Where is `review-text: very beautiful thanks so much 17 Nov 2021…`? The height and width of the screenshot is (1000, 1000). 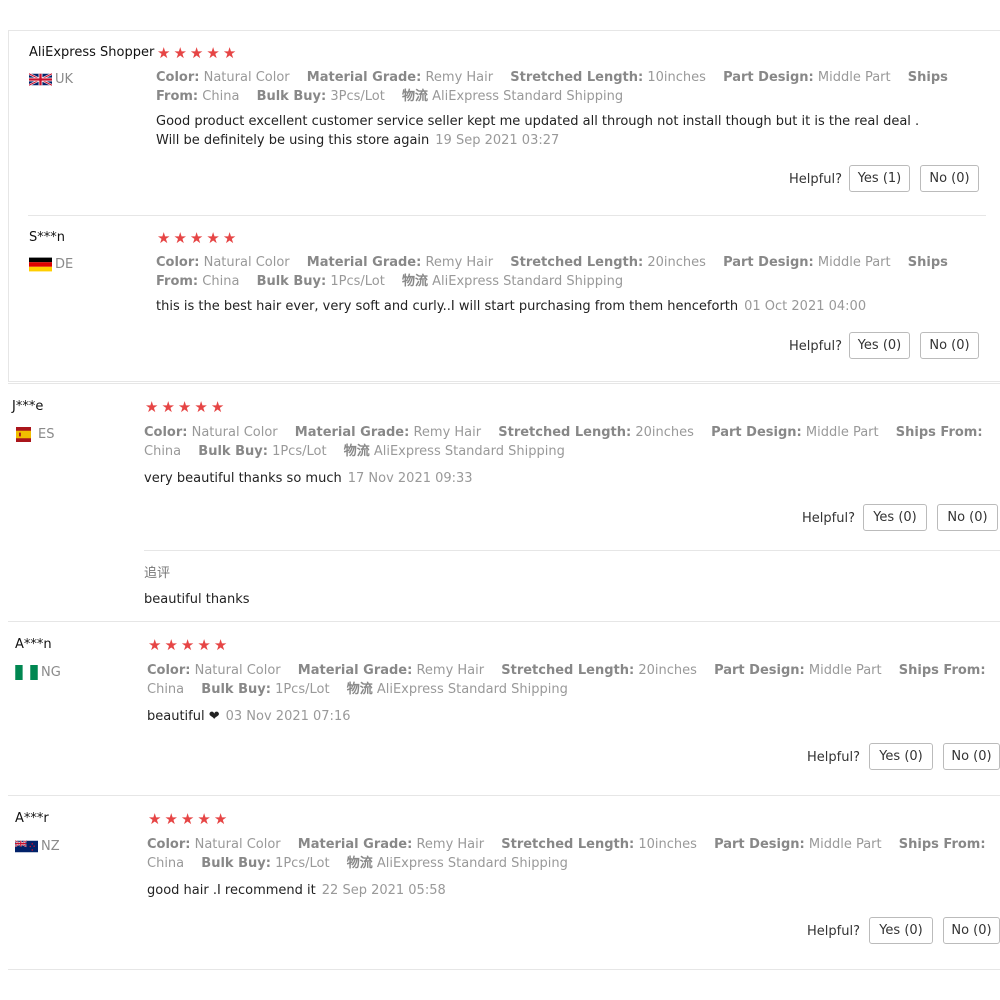
review-text: very beautiful thanks so much 17 Nov 2021… is located at coordinates (308, 478).